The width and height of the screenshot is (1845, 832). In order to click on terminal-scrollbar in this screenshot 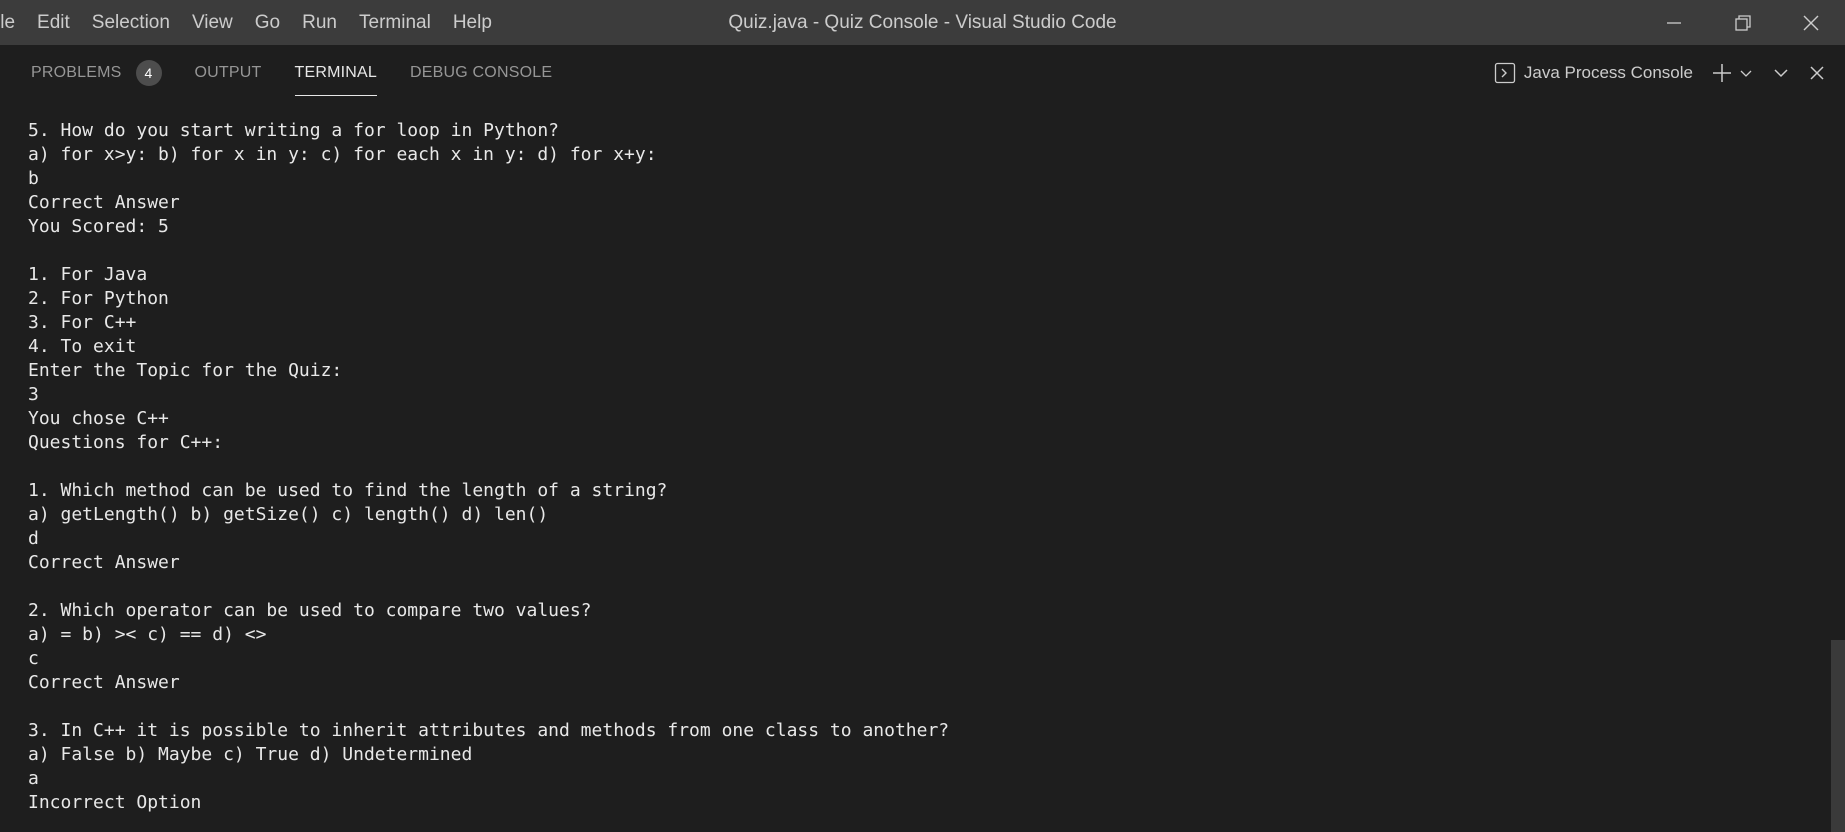, I will do `click(1838, 466)`.